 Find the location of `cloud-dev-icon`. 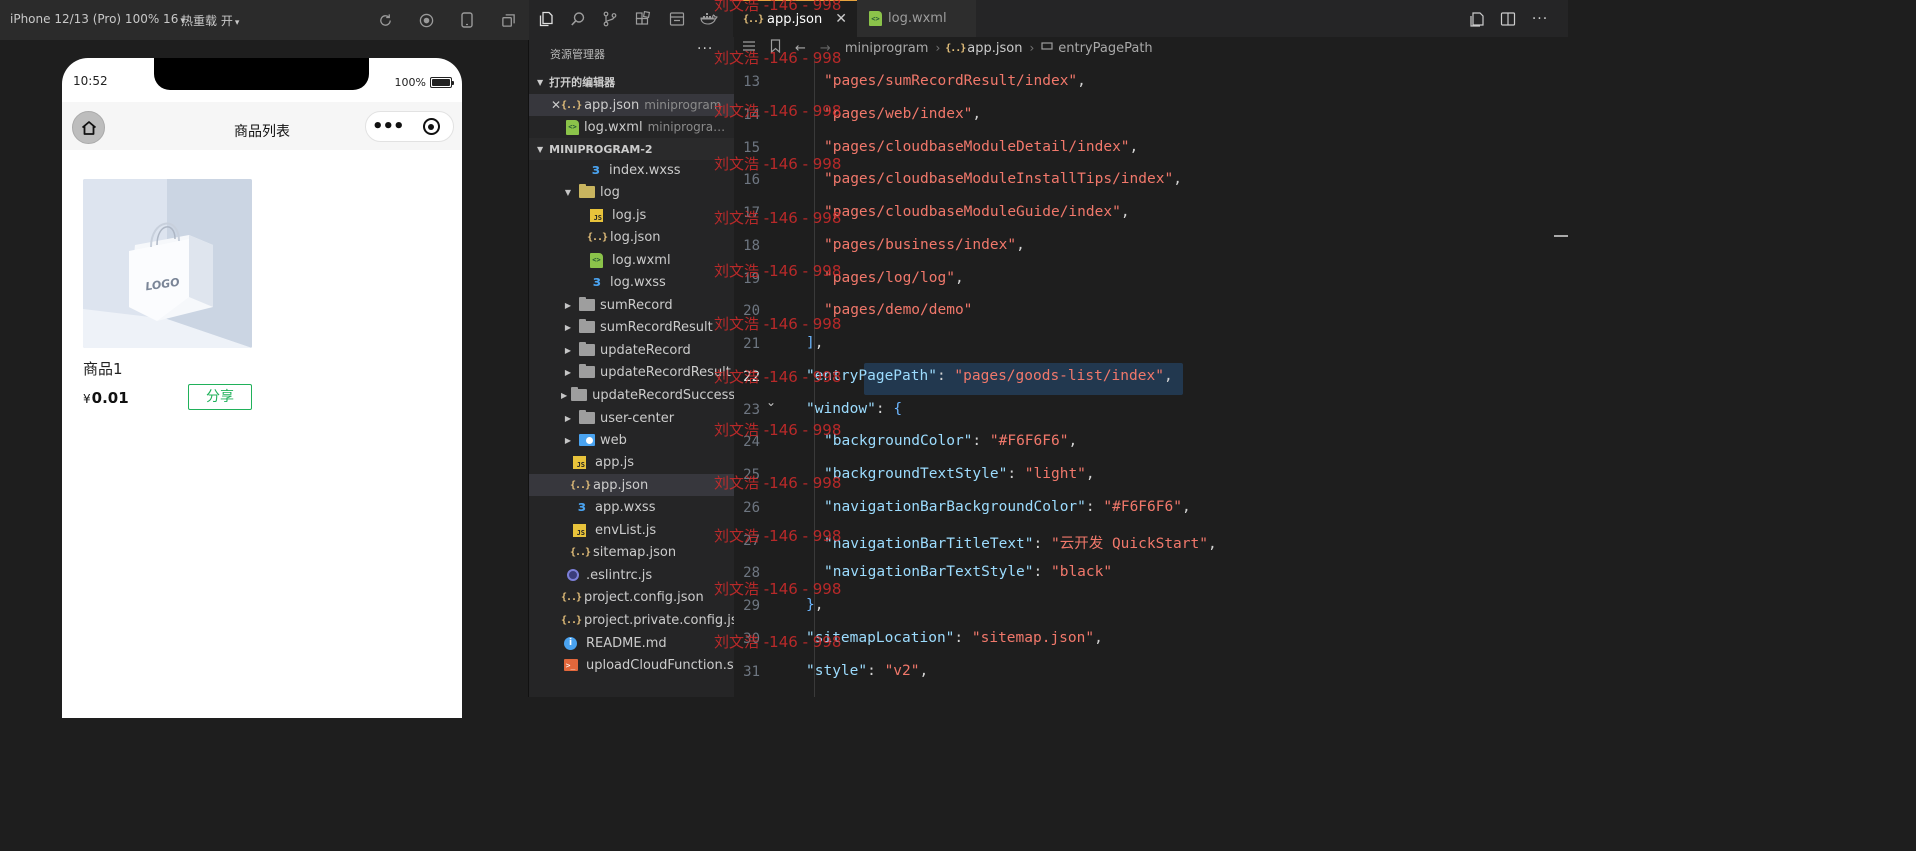

cloud-dev-icon is located at coordinates (677, 19).